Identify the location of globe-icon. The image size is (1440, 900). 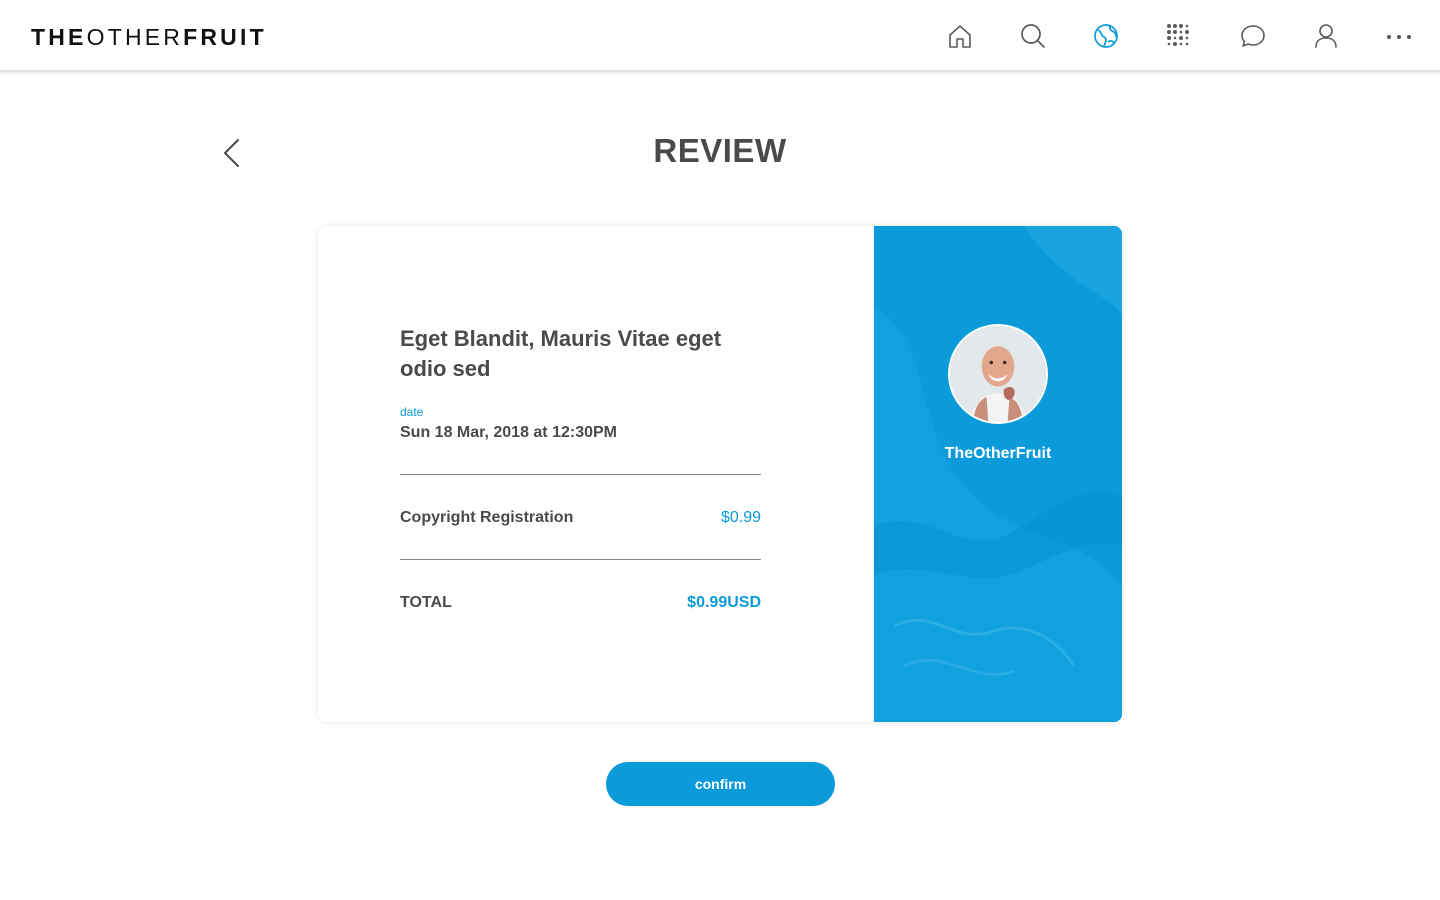
(1106, 36).